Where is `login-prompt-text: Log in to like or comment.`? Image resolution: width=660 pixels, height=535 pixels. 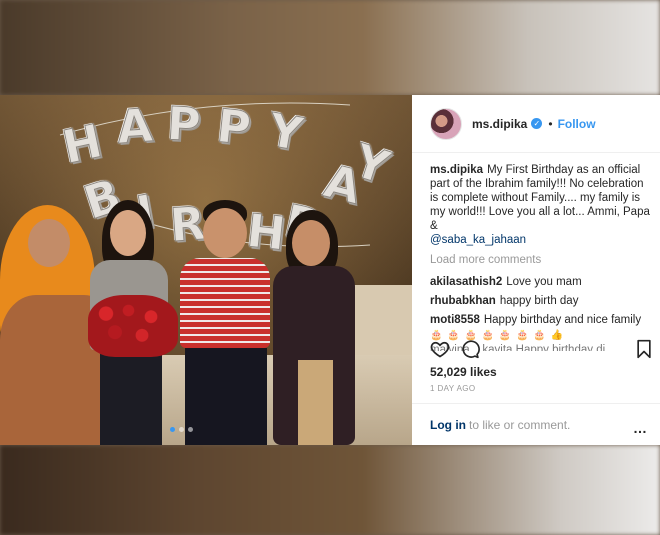 login-prompt-text: Log in to like or comment. is located at coordinates (500, 425).